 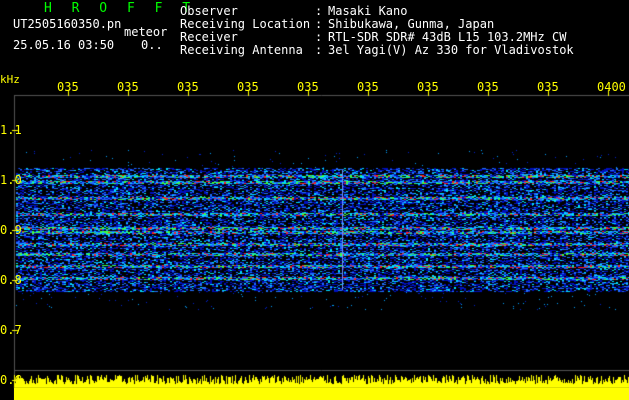 I want to click on y-tick-label: 0.7, so click(x=11, y=330).